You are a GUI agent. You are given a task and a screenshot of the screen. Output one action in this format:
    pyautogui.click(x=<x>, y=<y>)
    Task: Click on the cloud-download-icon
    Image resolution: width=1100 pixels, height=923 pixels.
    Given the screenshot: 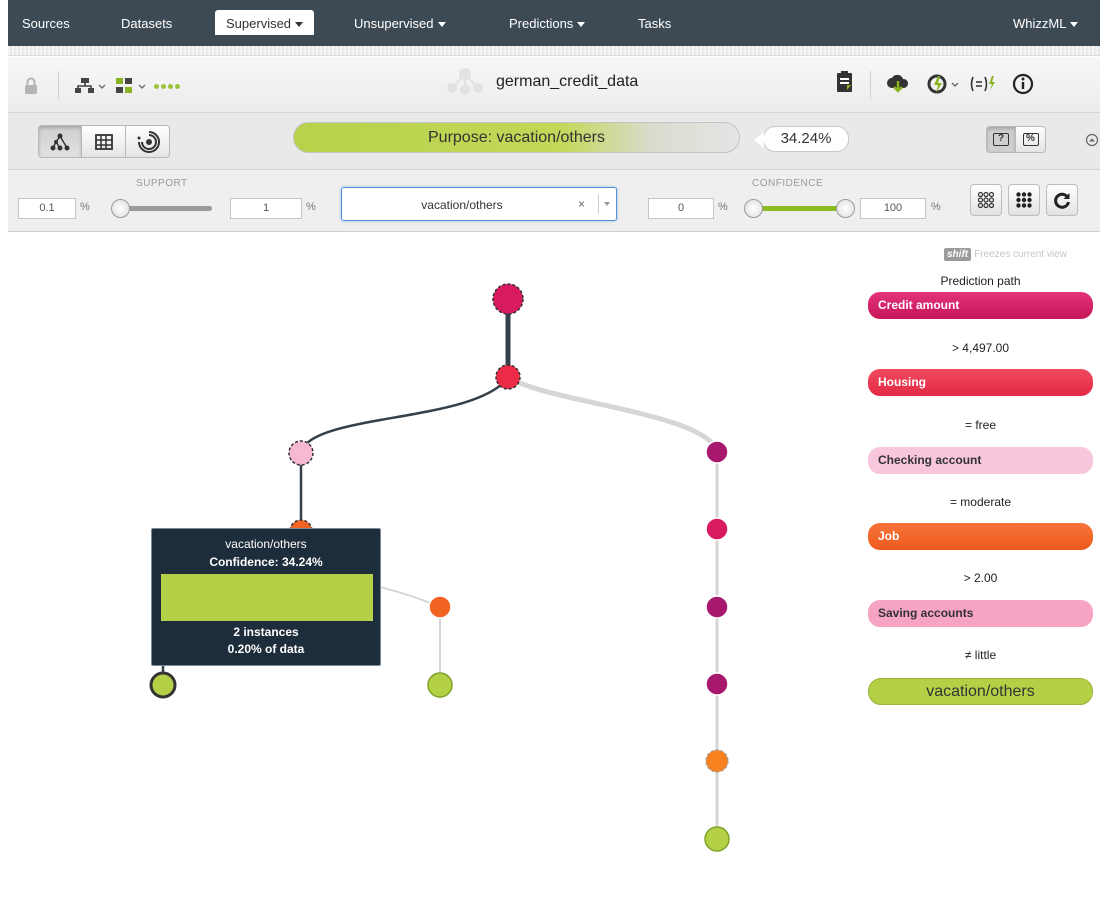 What is the action you would take?
    pyautogui.click(x=898, y=84)
    